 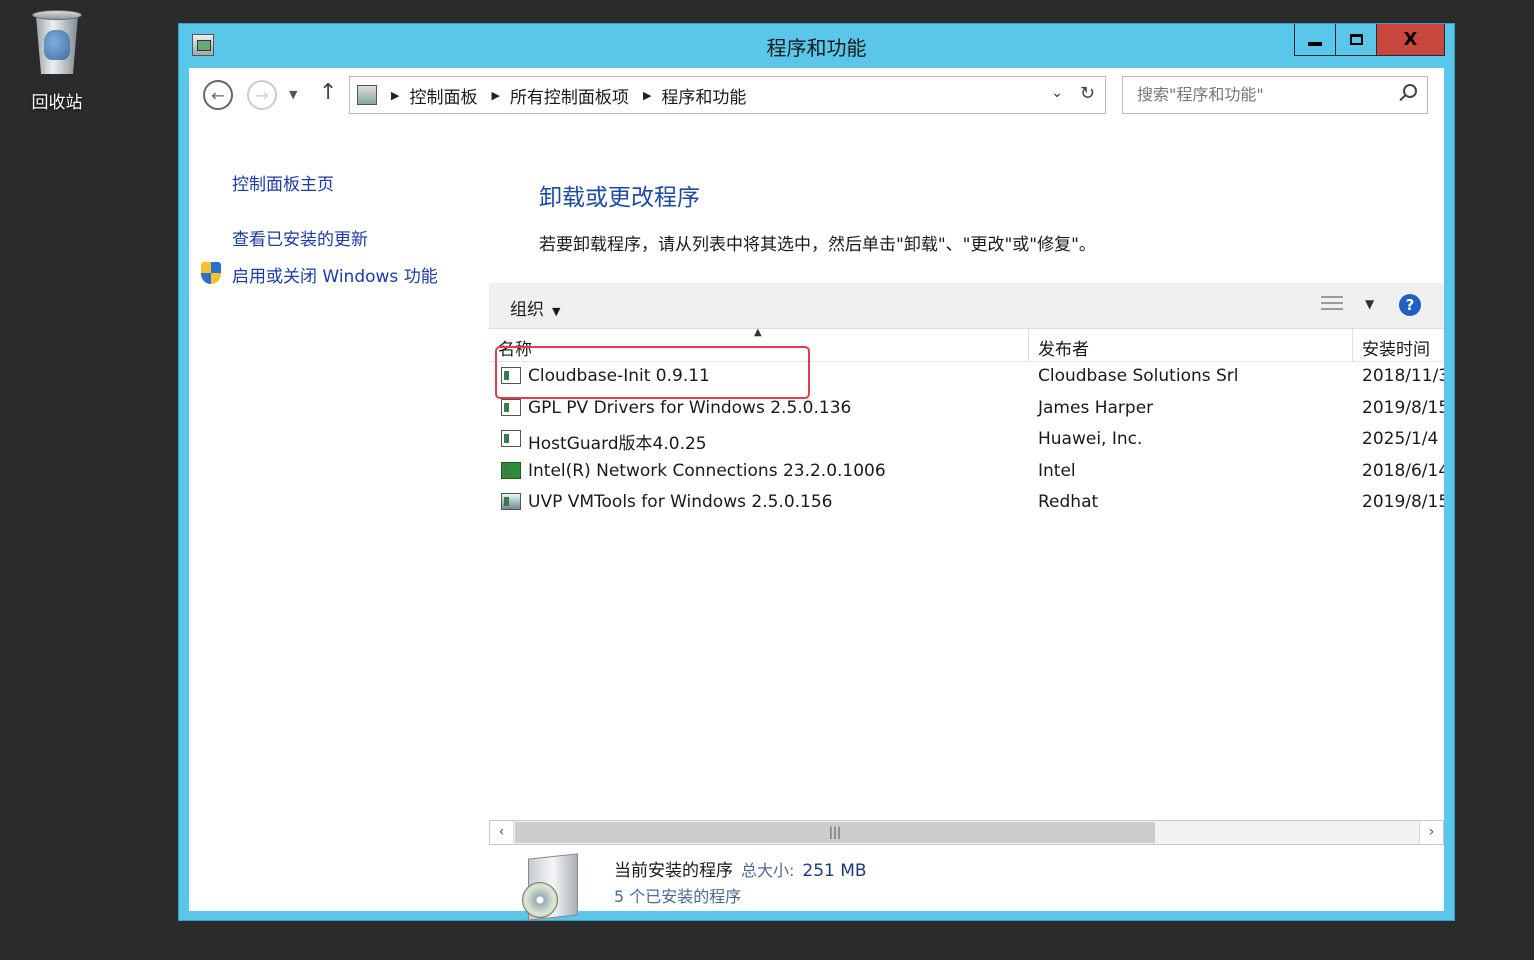 I want to click on sort-ascending-icon: ▲, so click(x=758, y=332).